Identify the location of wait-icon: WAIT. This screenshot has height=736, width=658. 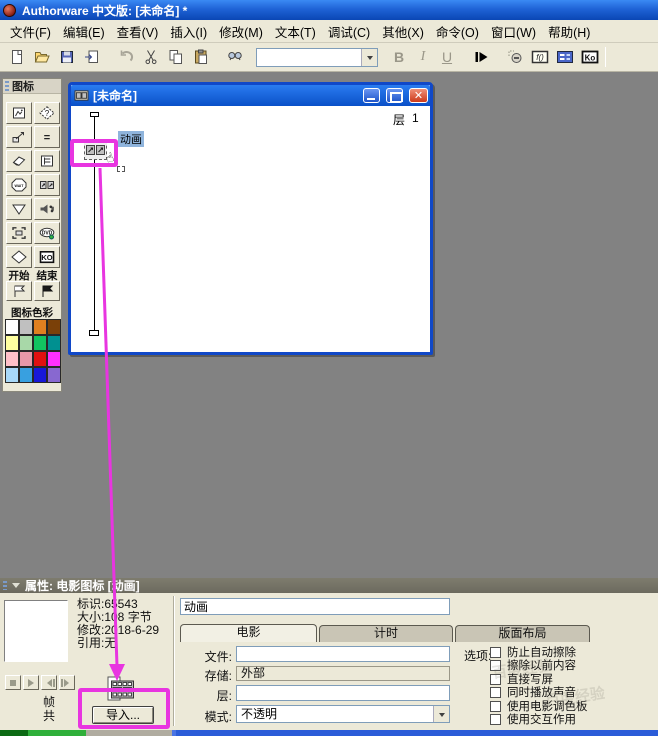
(19, 185).